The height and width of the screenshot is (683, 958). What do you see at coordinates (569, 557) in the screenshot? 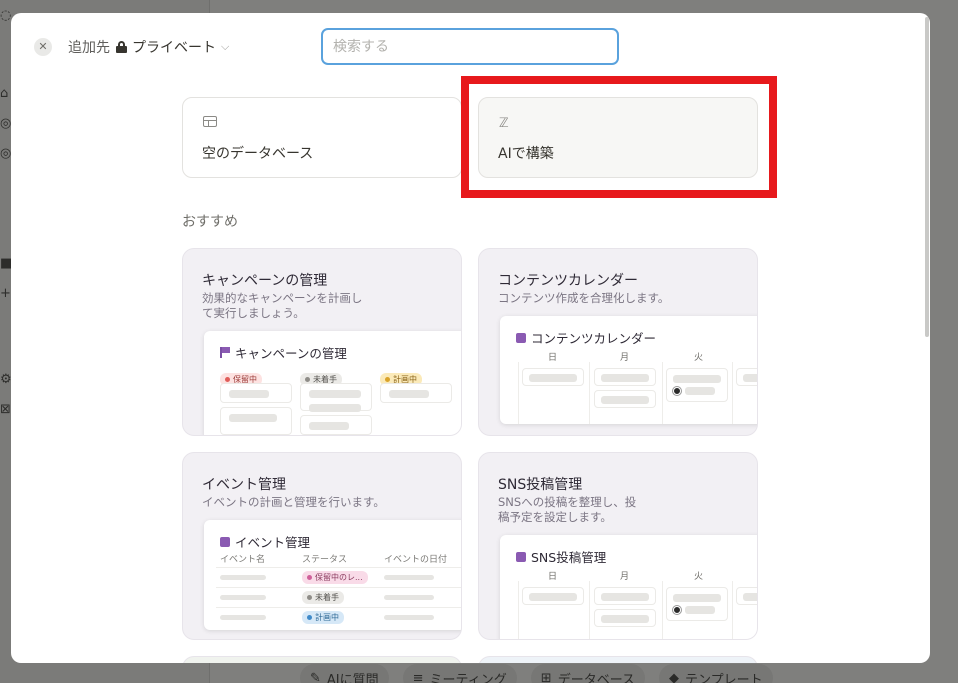
I see `preview-title: SNS投稿管理` at bounding box center [569, 557].